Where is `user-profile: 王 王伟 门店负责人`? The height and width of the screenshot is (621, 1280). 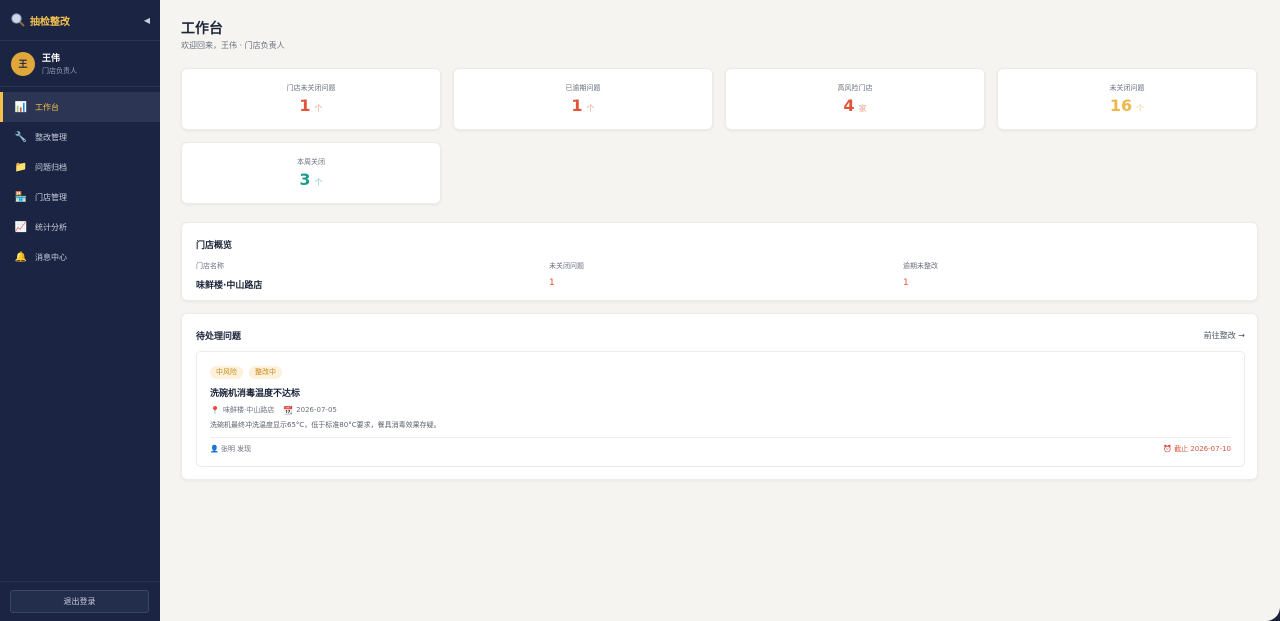
user-profile: 王 王伟 门店负责人 is located at coordinates (80, 64).